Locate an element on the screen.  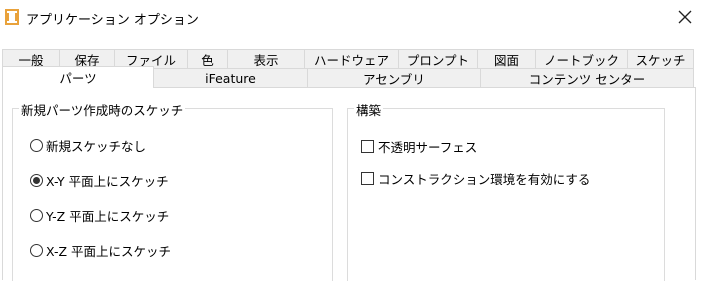
sketch-xz-plane-label: X-Z 平面上にスケッチ is located at coordinates (108, 251).